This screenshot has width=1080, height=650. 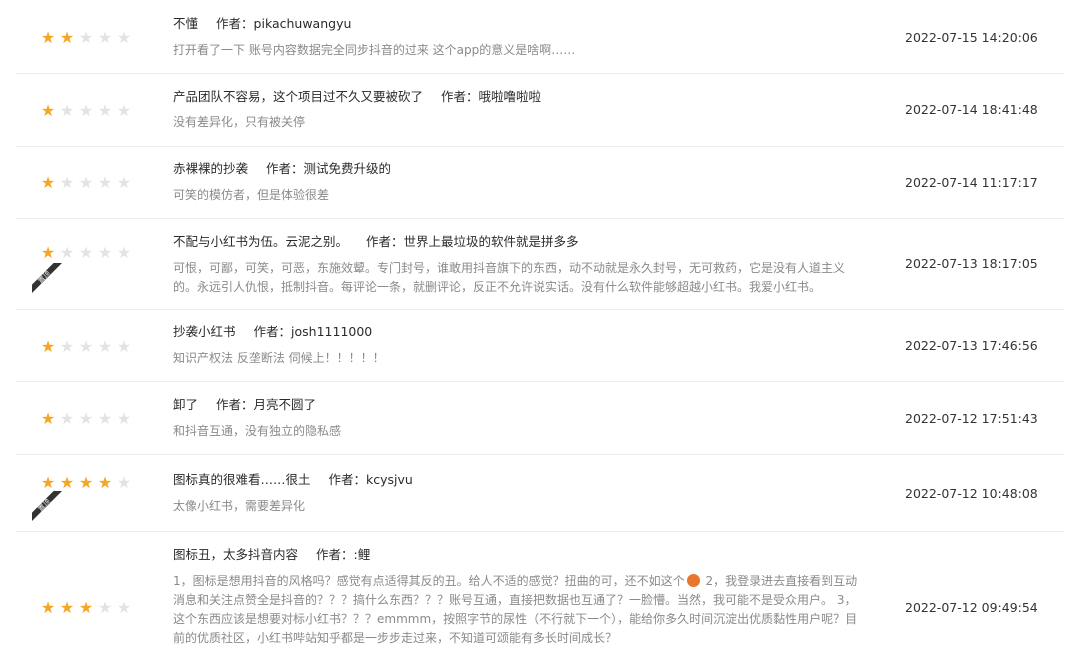 What do you see at coordinates (186, 23) in the screenshot?
I see `review-title: 不懂` at bounding box center [186, 23].